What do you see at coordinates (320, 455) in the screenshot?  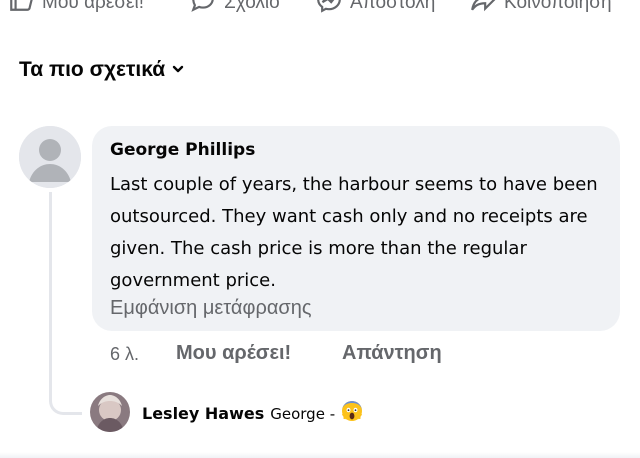 I see `bottom-divider` at bounding box center [320, 455].